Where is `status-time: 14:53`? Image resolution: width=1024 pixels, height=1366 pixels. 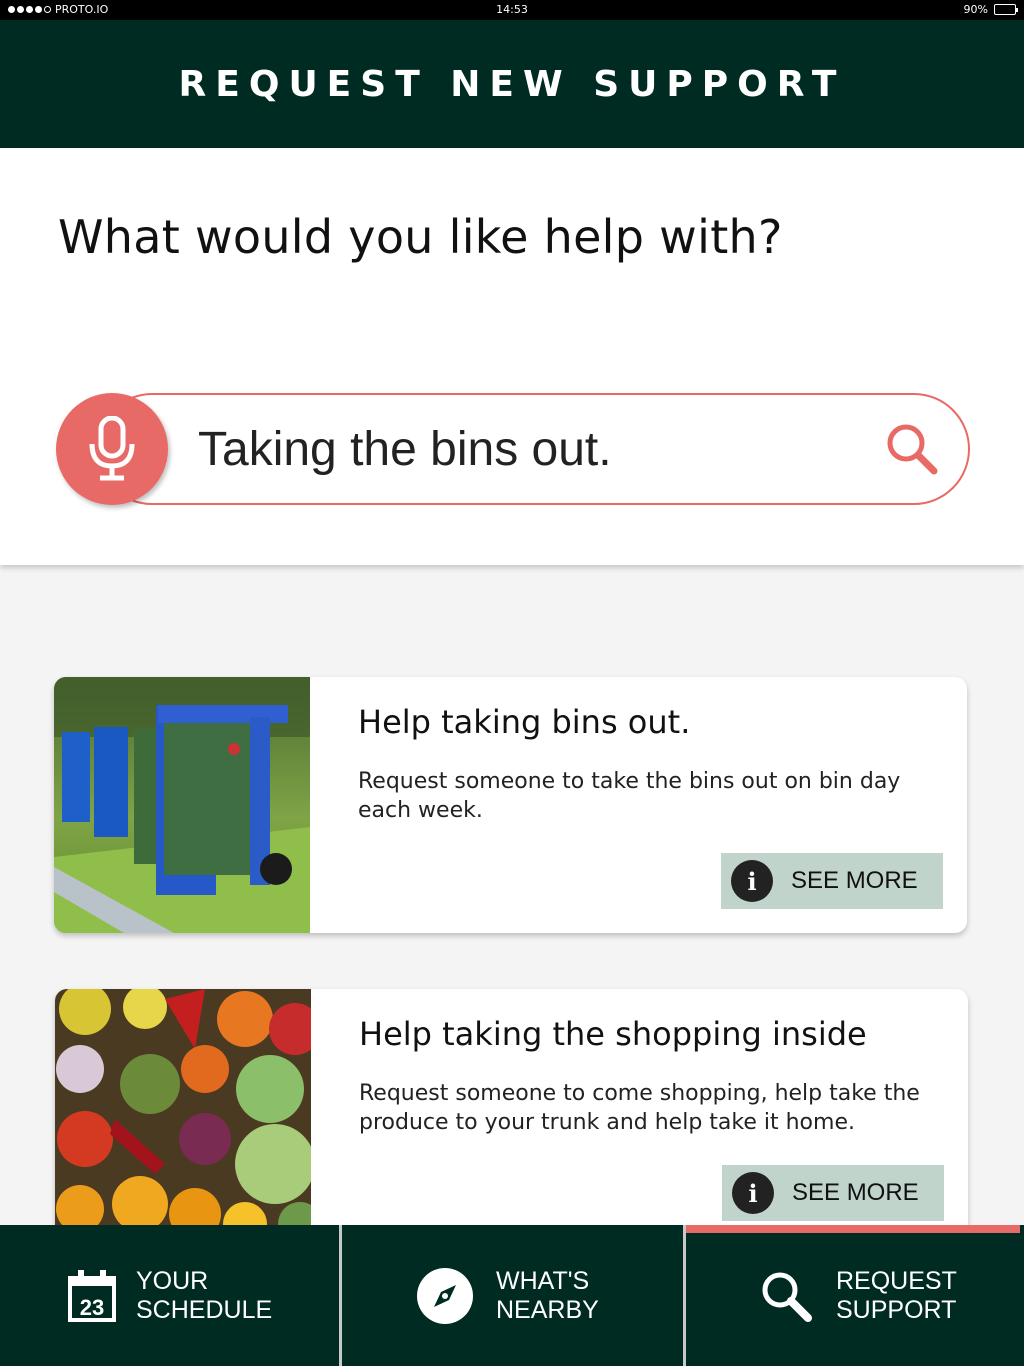
status-time: 14:53 is located at coordinates (512, 9).